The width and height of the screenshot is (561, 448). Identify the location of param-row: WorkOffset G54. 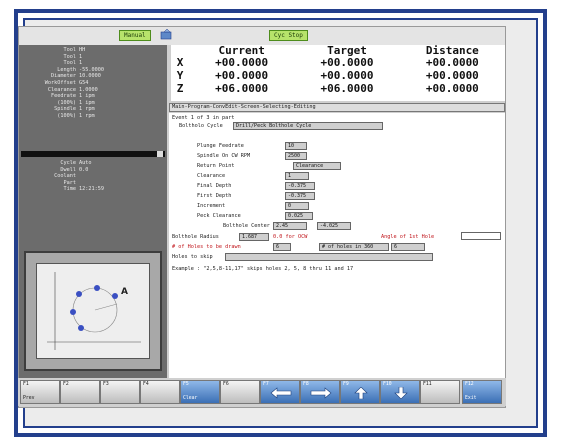
(66, 82).